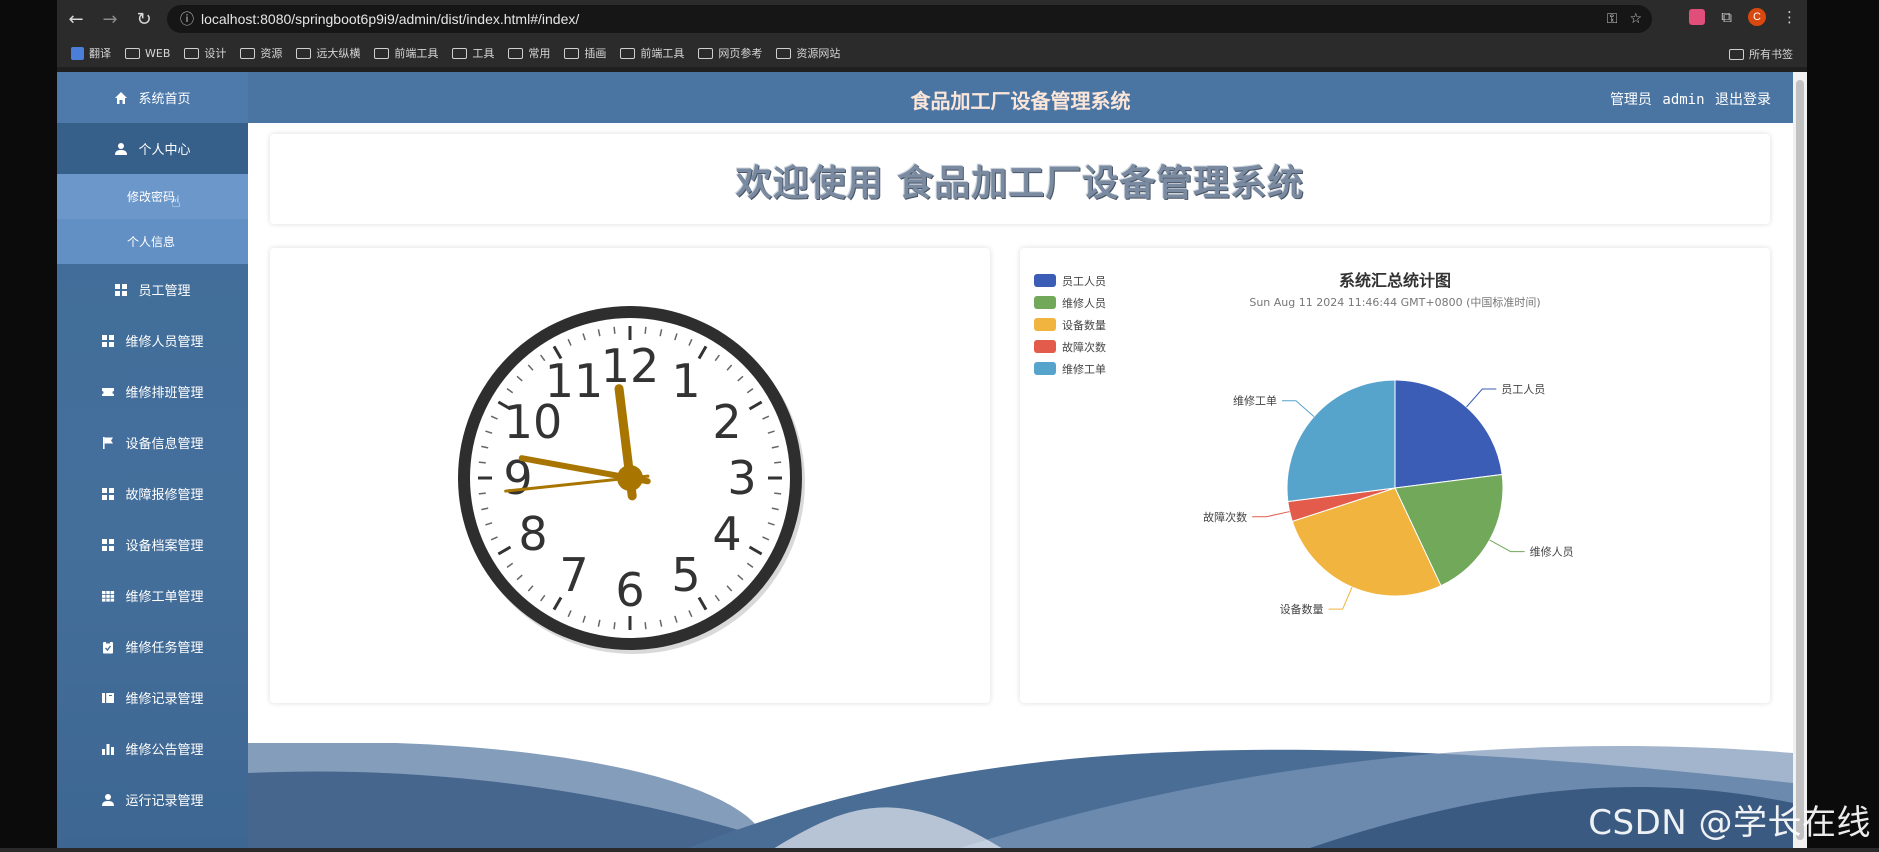 Image resolution: width=1879 pixels, height=852 pixels. What do you see at coordinates (121, 290) in the screenshot?
I see `grid-icon` at bounding box center [121, 290].